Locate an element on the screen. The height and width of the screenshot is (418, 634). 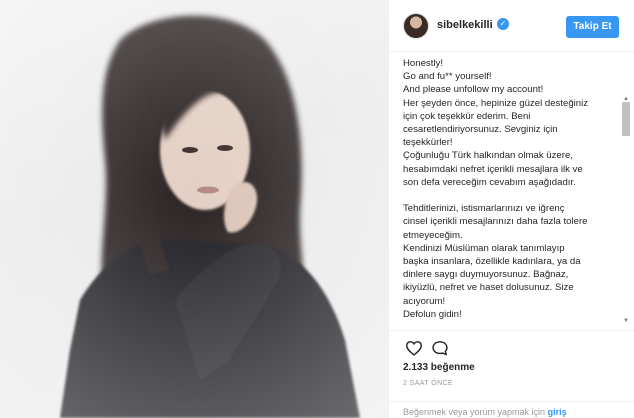
follow-button: Takip Et is located at coordinates (592, 27).